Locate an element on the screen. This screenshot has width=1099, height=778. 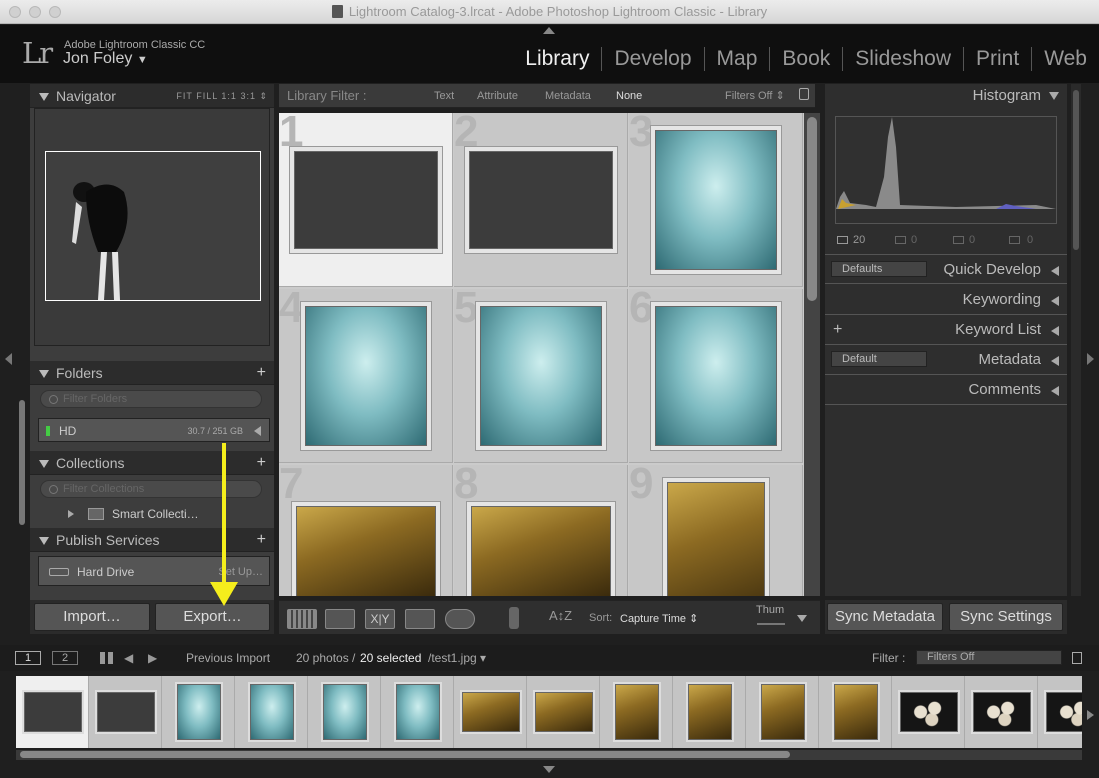
loupe-view-icon is located at coordinates (340, 619).